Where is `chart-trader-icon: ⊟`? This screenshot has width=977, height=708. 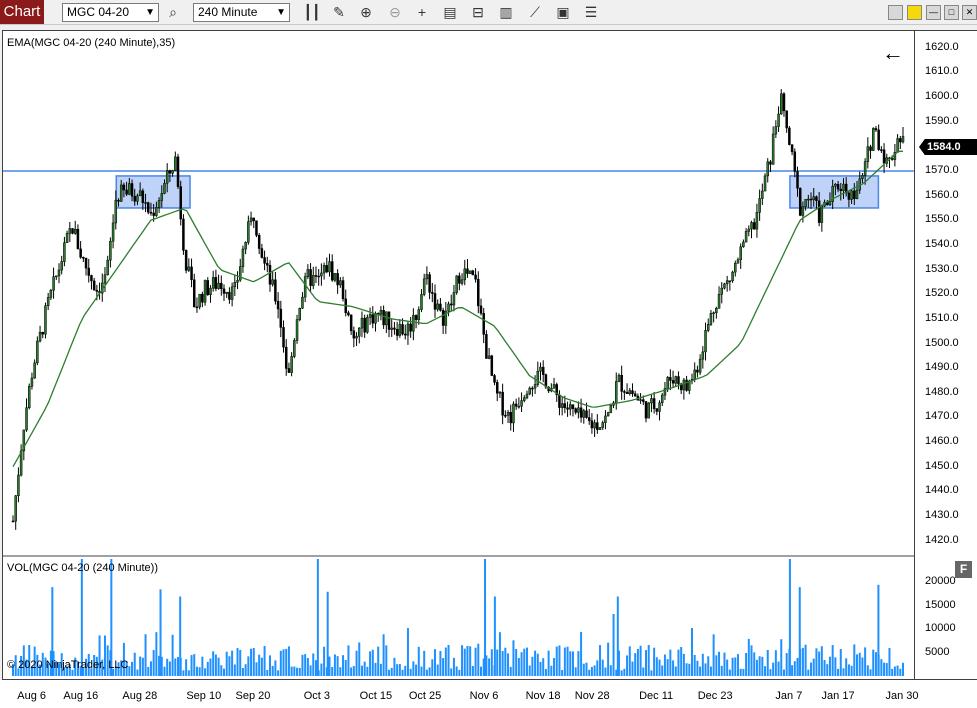 chart-trader-icon: ⊟ is located at coordinates (478, 12).